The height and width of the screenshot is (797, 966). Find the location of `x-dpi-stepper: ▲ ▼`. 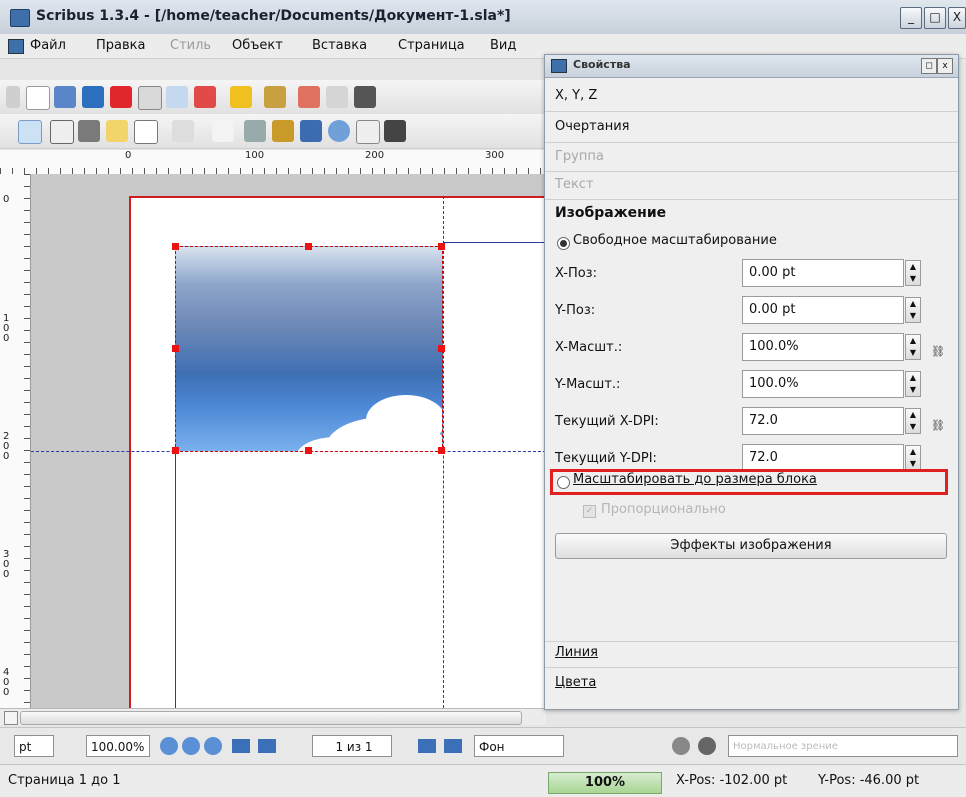

x-dpi-stepper: ▲ ▼ is located at coordinates (913, 421).